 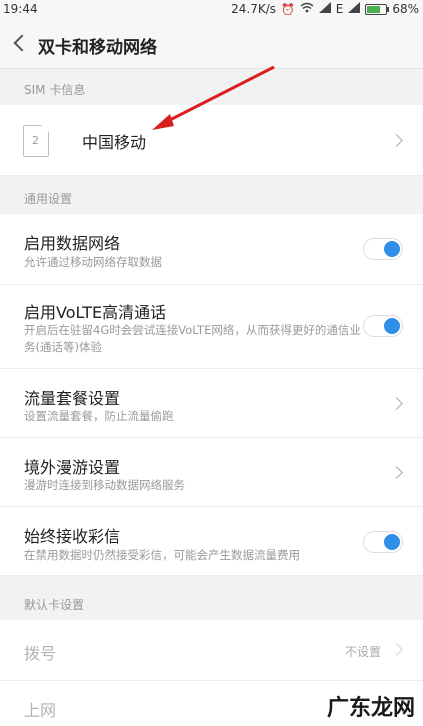 What do you see at coordinates (211, 140) in the screenshot?
I see `sim-card-row: 2 中国移动` at bounding box center [211, 140].